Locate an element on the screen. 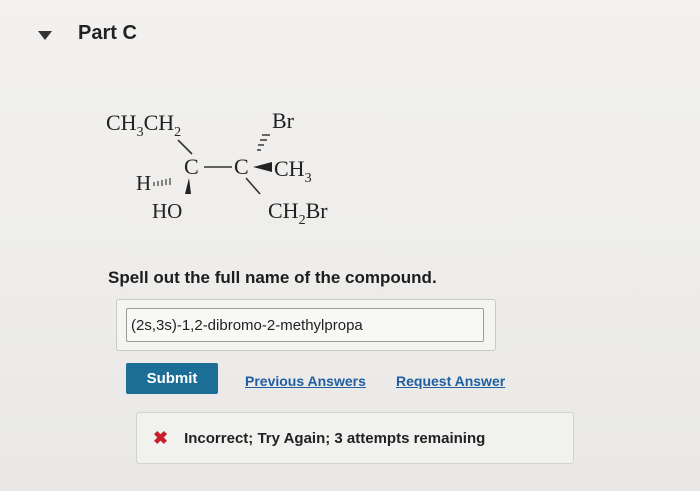 The image size is (700, 491). bromomethyl-group: CH2Br is located at coordinates (298, 213).